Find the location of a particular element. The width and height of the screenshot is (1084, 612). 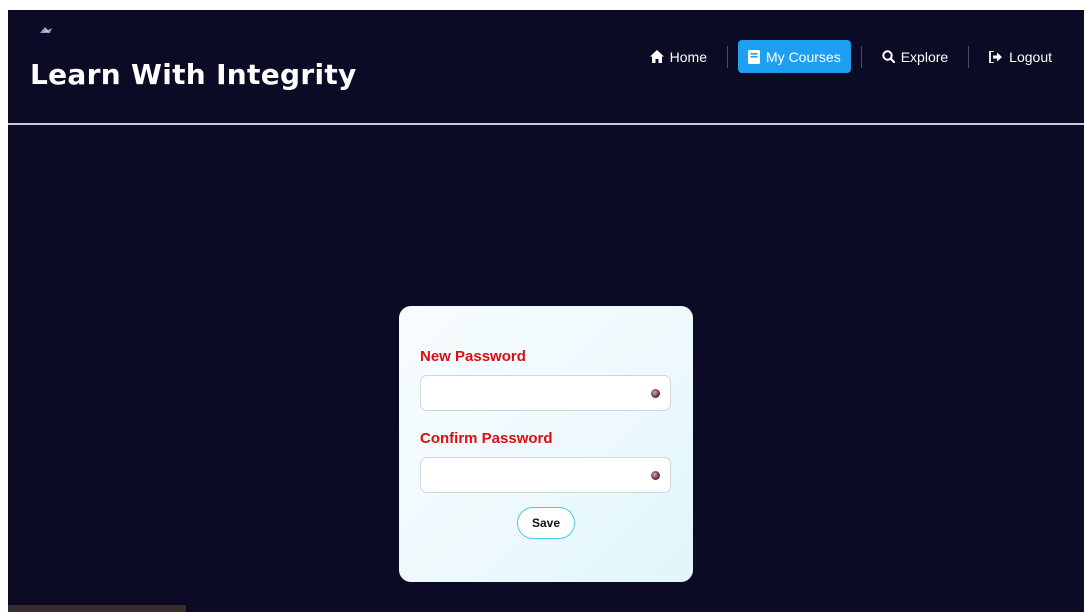

nav-my-courses: My Courses is located at coordinates (794, 56).